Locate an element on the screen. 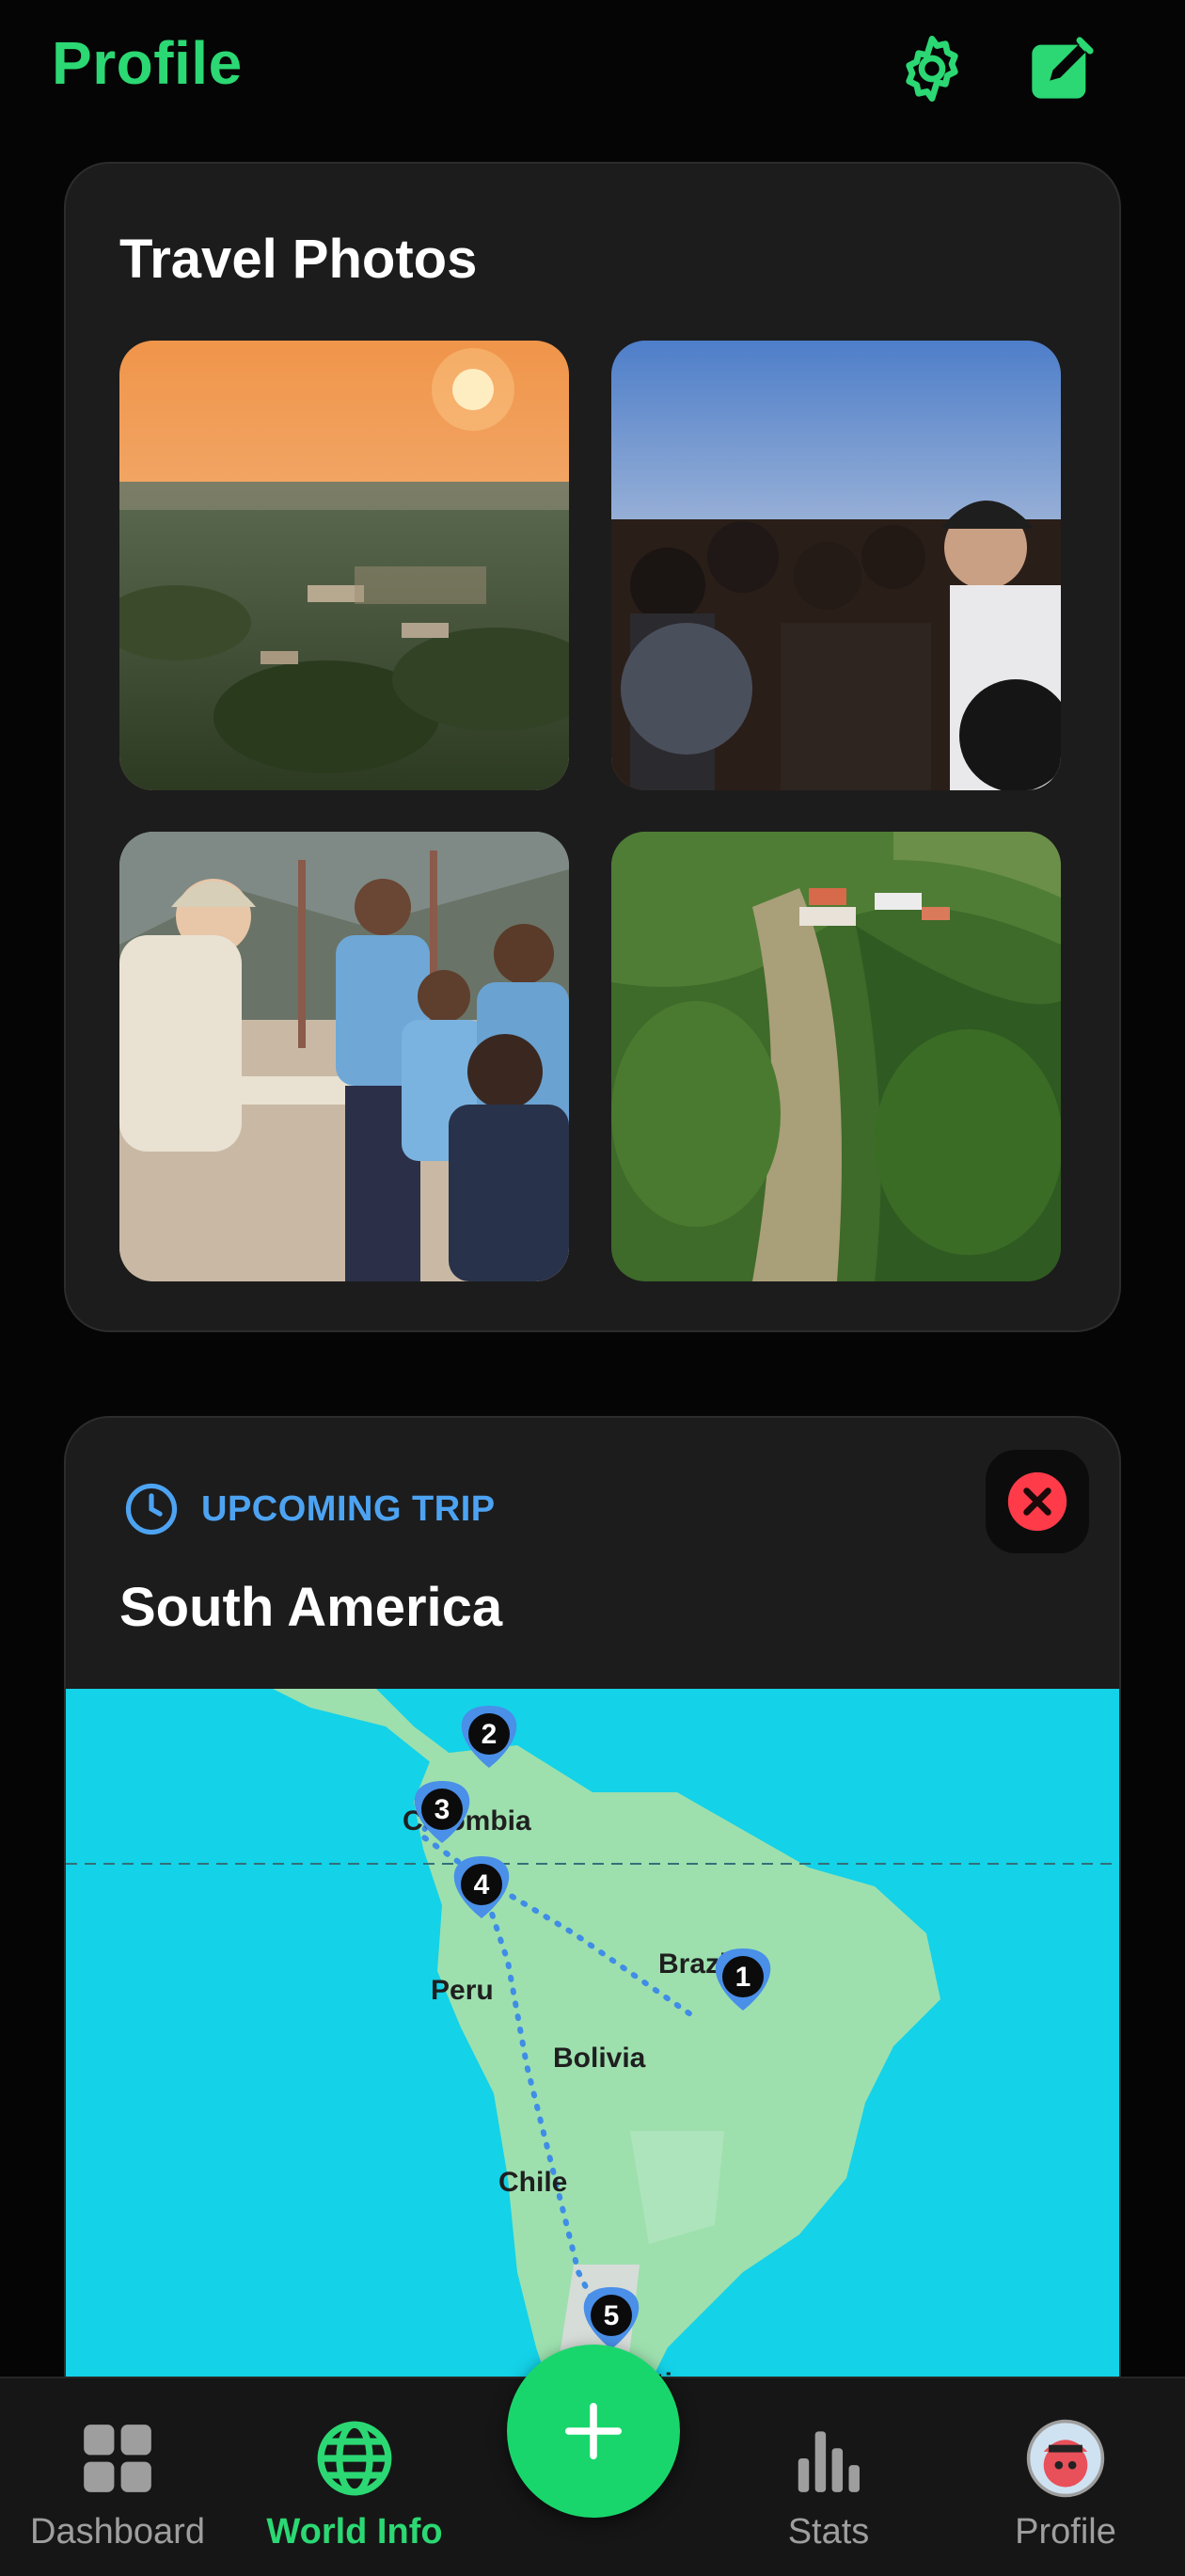  map-label-bolivia: Bolivia is located at coordinates (599, 2058).